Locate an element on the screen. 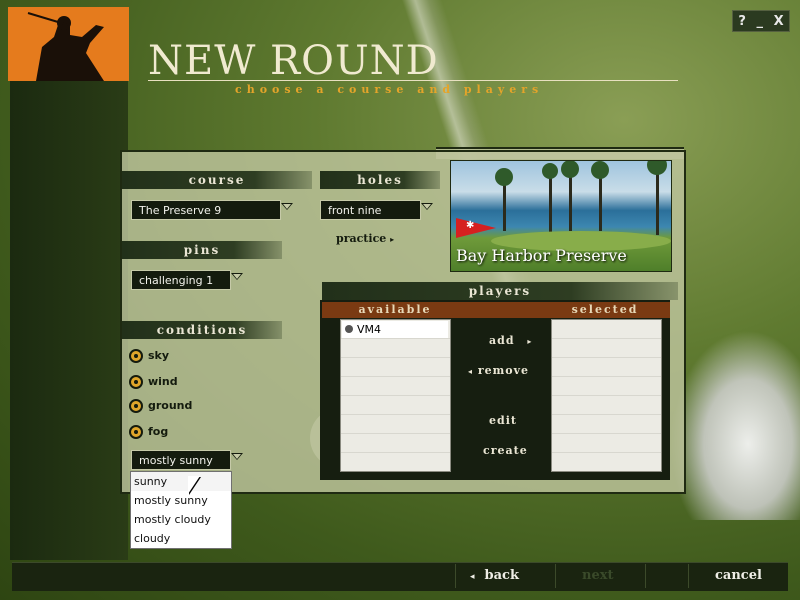  holes-select: front nine is located at coordinates (370, 210).